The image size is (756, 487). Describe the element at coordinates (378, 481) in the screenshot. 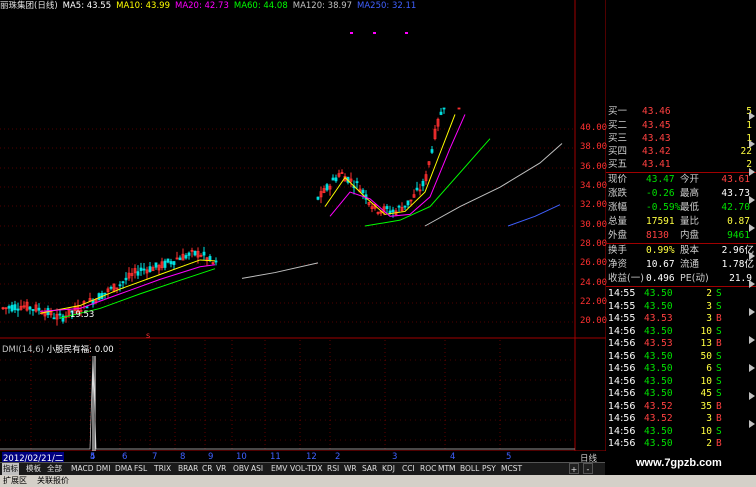

I see `status-bar` at that location.